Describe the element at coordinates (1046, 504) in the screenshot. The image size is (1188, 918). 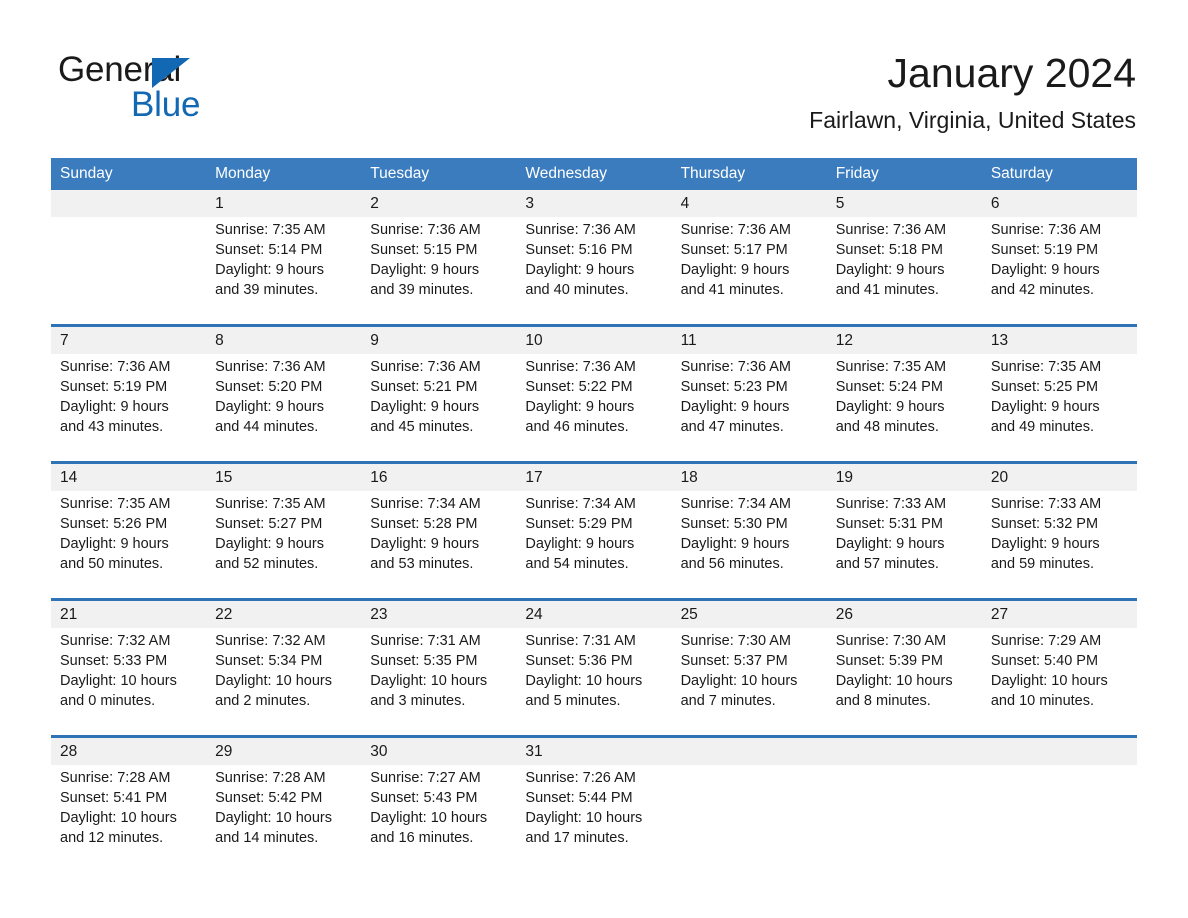
I see `day-sunrise-text: Sunrise: 7:33 AM` at that location.